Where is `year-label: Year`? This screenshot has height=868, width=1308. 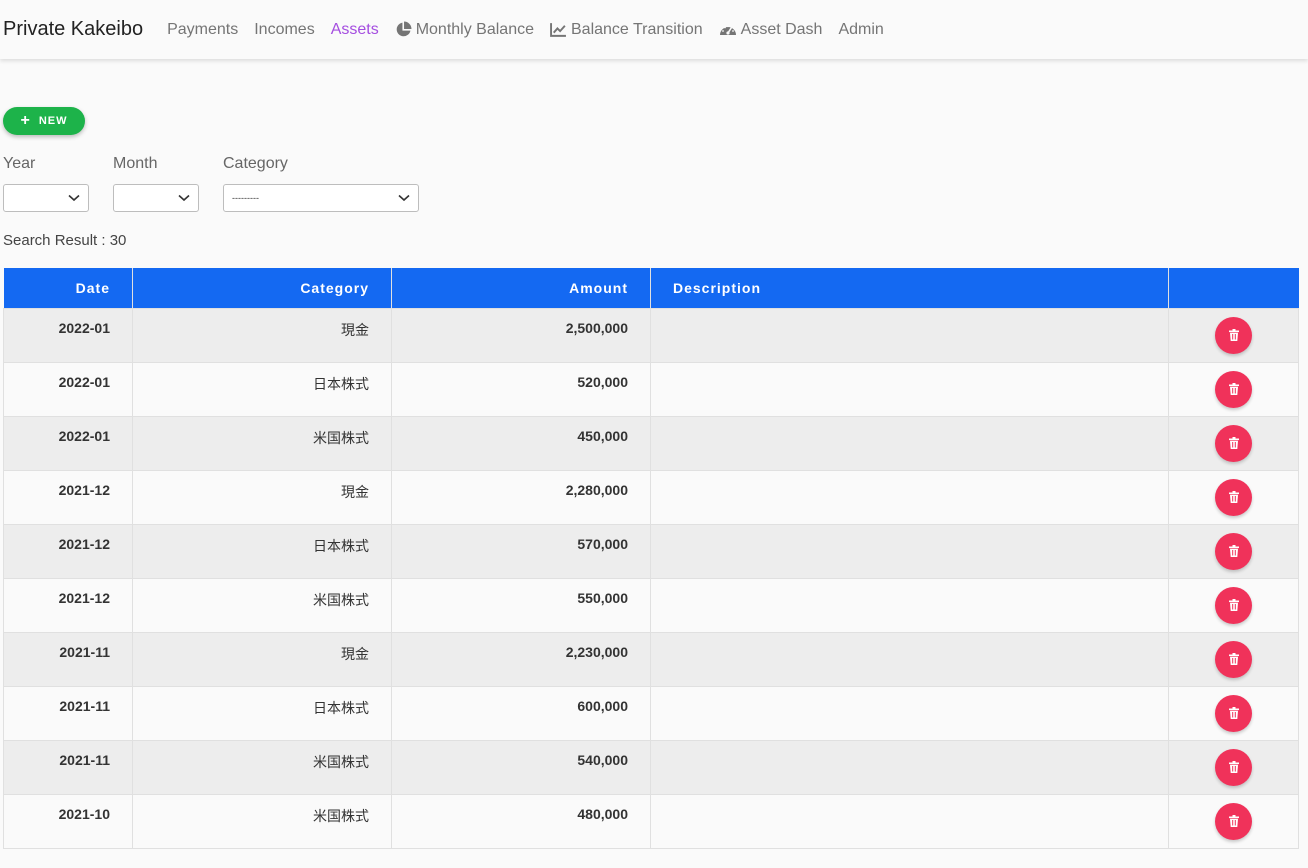 year-label: Year is located at coordinates (19, 163).